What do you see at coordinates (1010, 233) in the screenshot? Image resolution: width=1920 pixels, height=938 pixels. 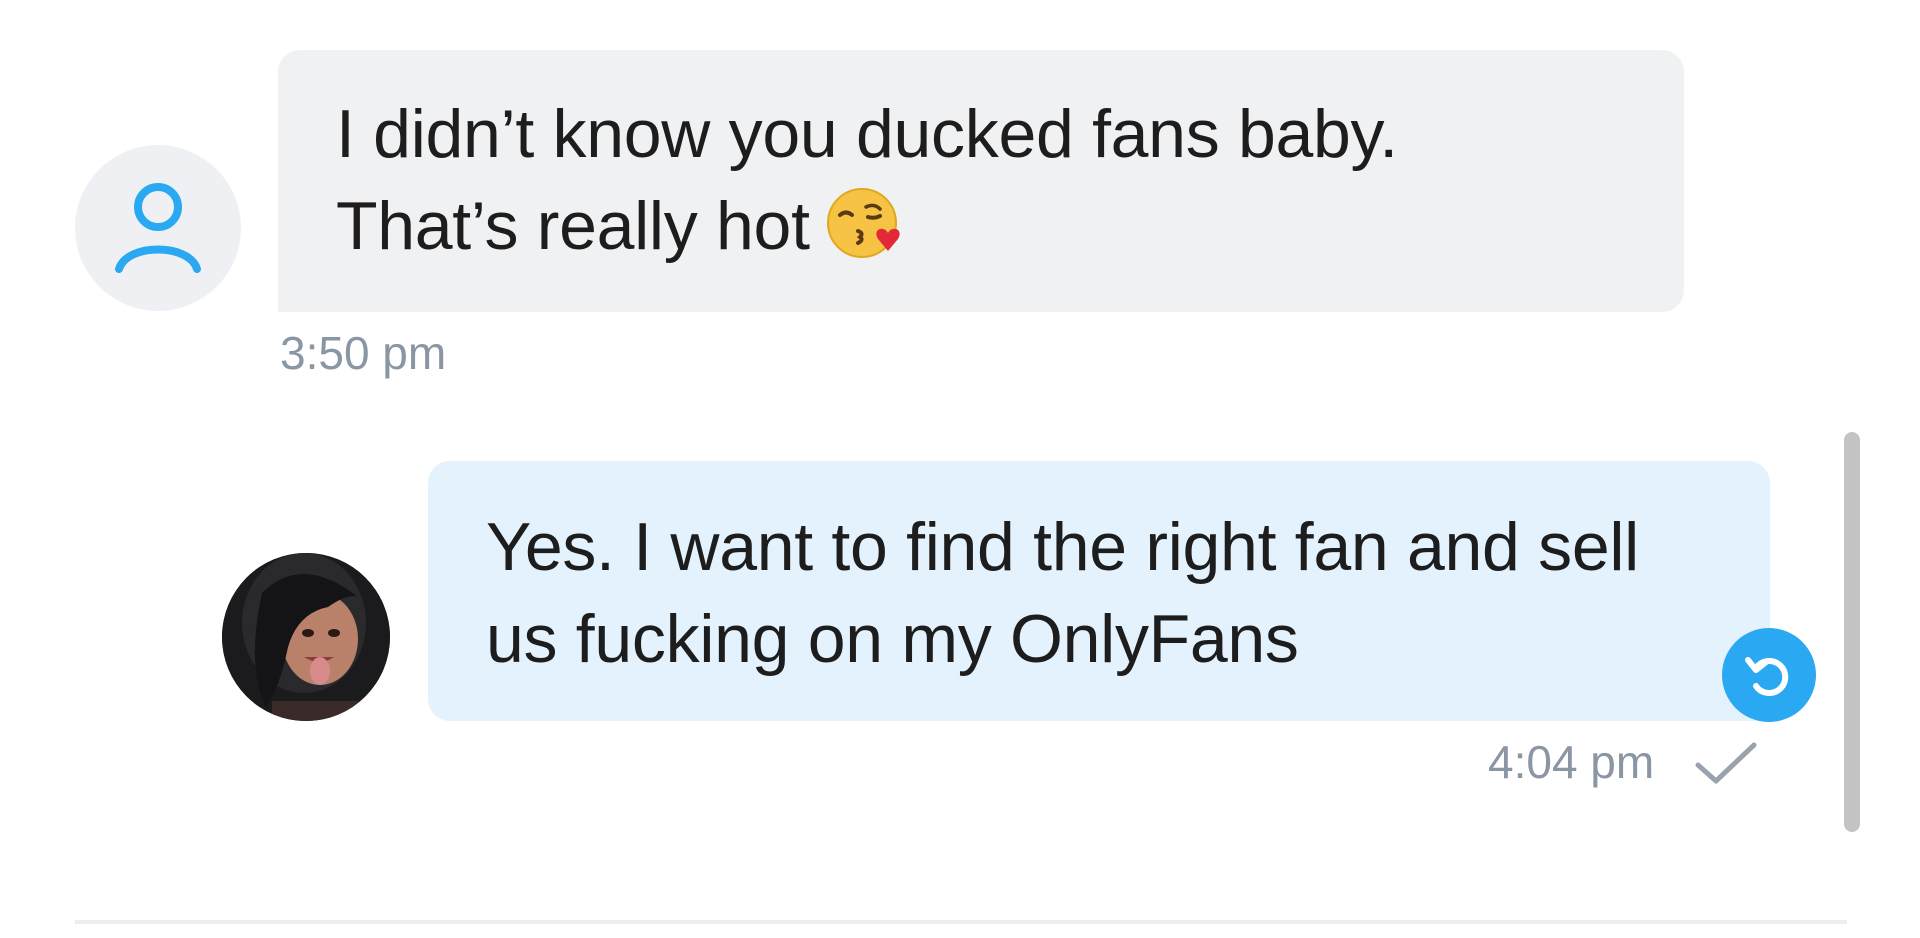 I see `message-text-line: That’s really hot` at bounding box center [1010, 233].